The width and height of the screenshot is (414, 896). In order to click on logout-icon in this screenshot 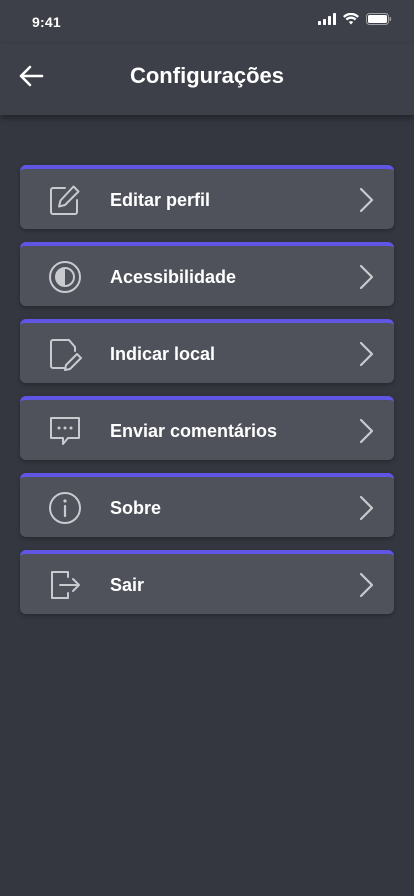, I will do `click(65, 585)`.